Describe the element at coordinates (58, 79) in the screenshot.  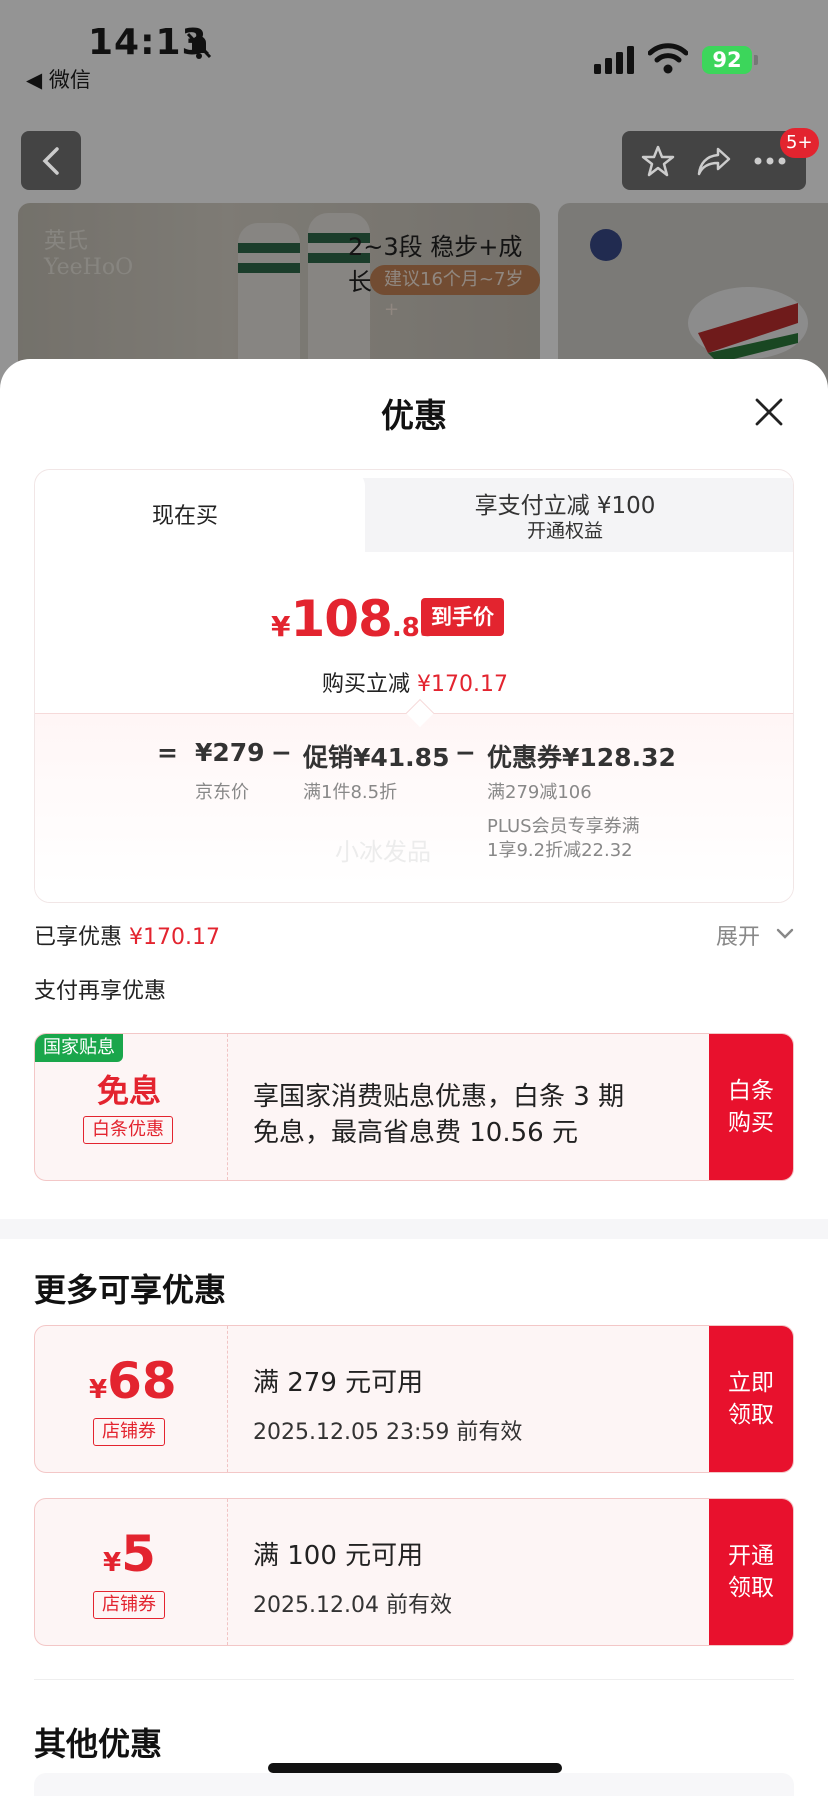
I see `back-to-app-link: ◀ 微信` at that location.